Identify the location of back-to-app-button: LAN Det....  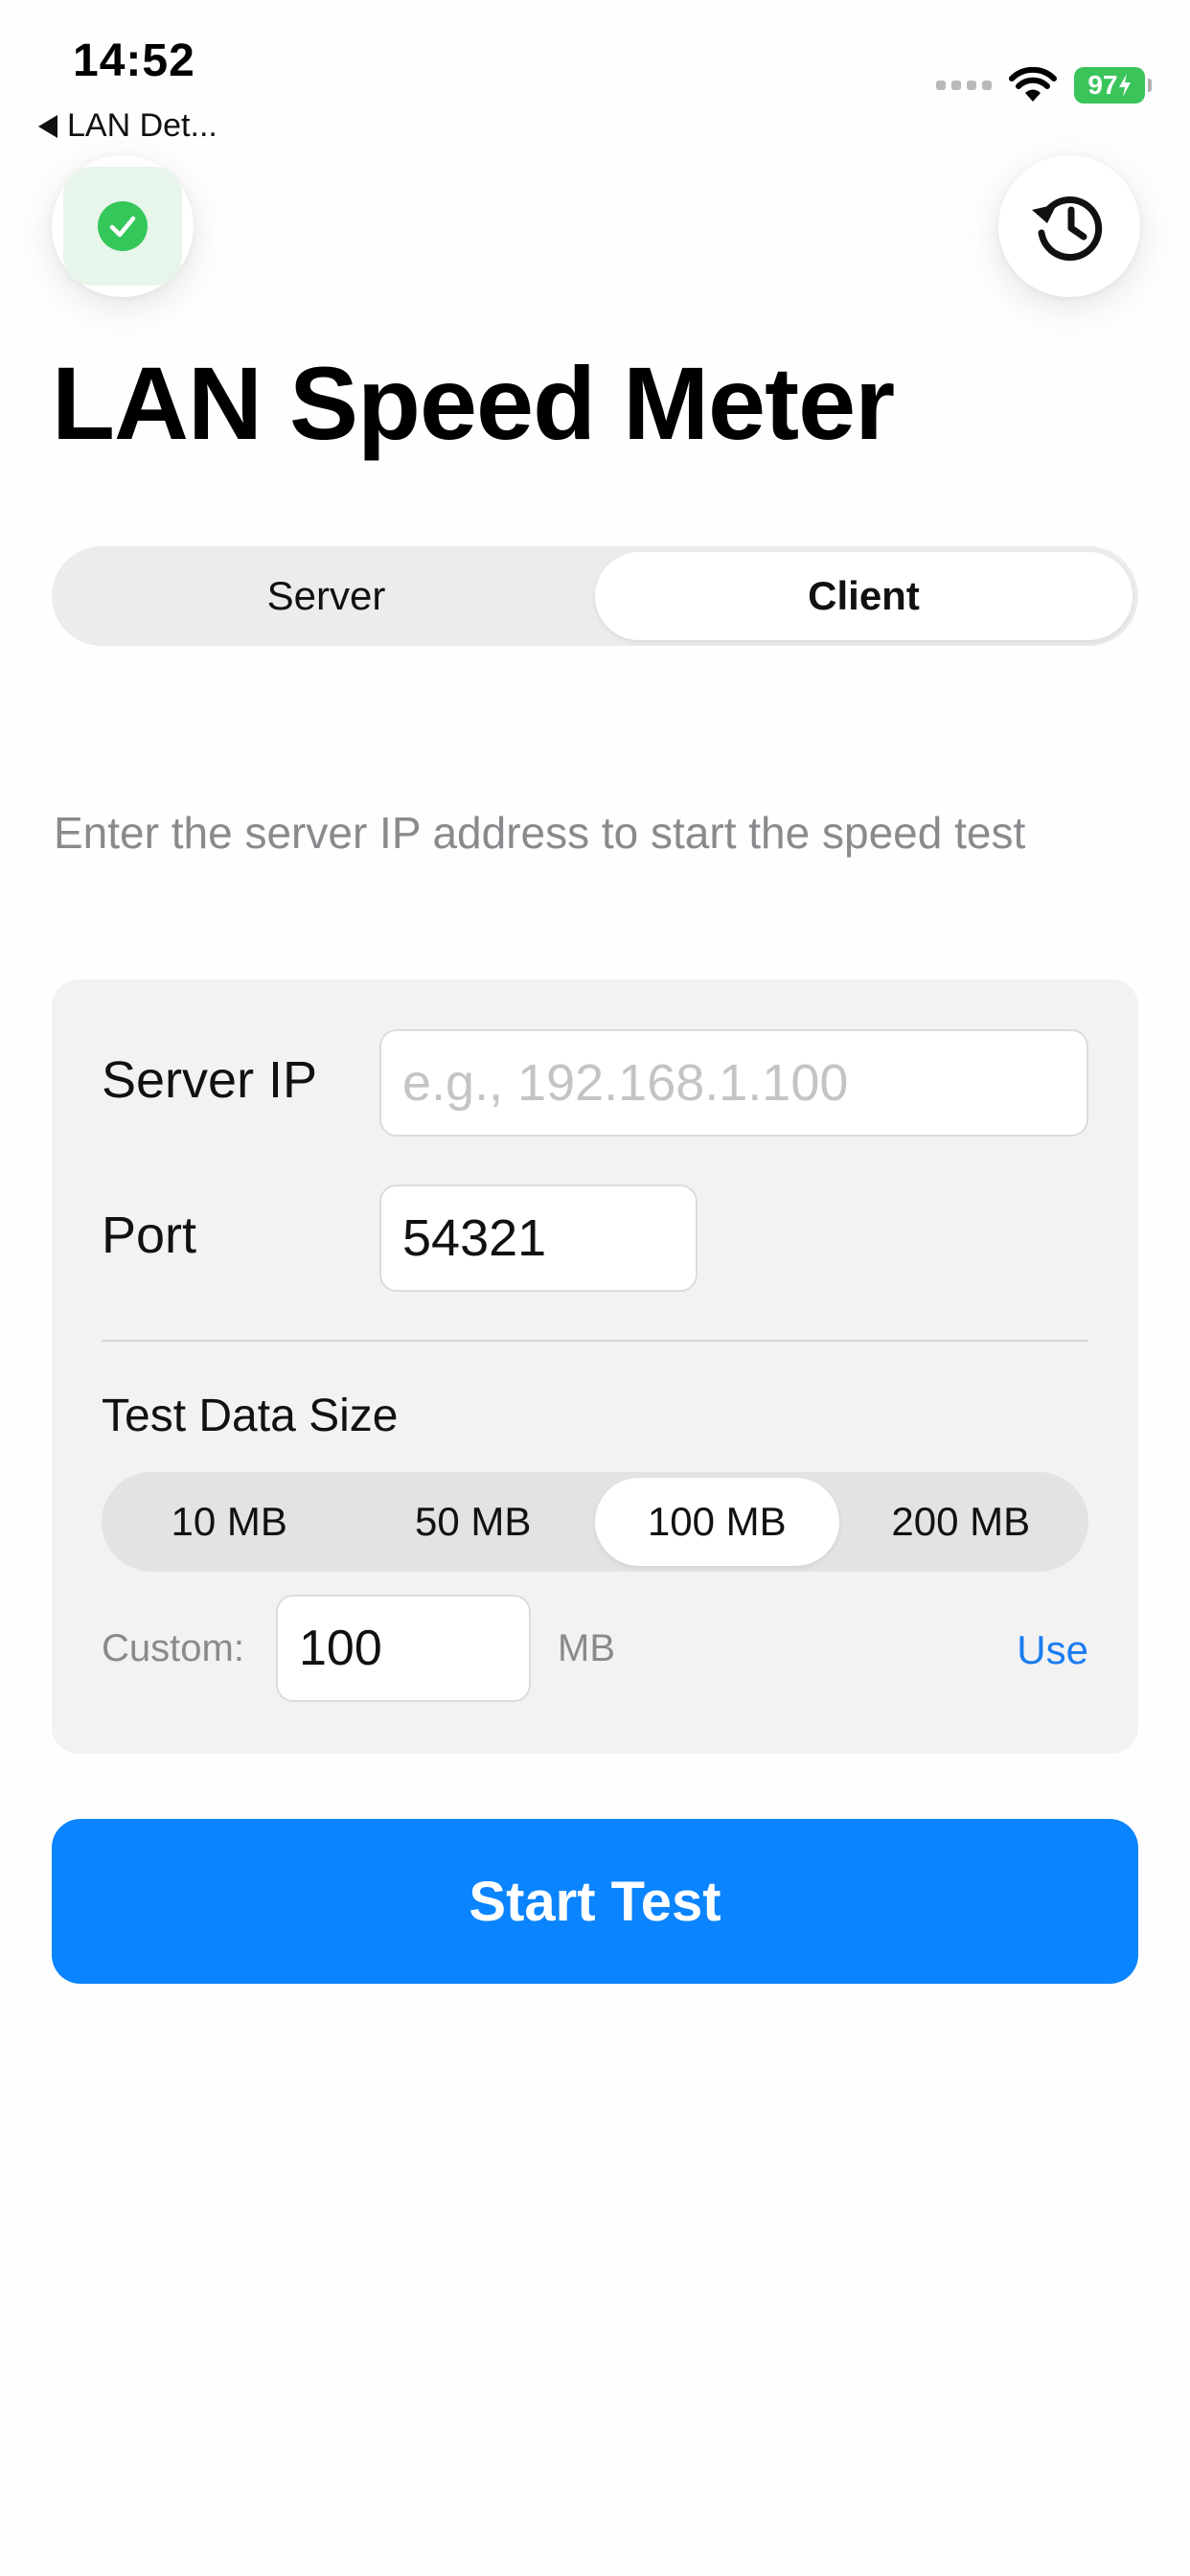
(128, 126).